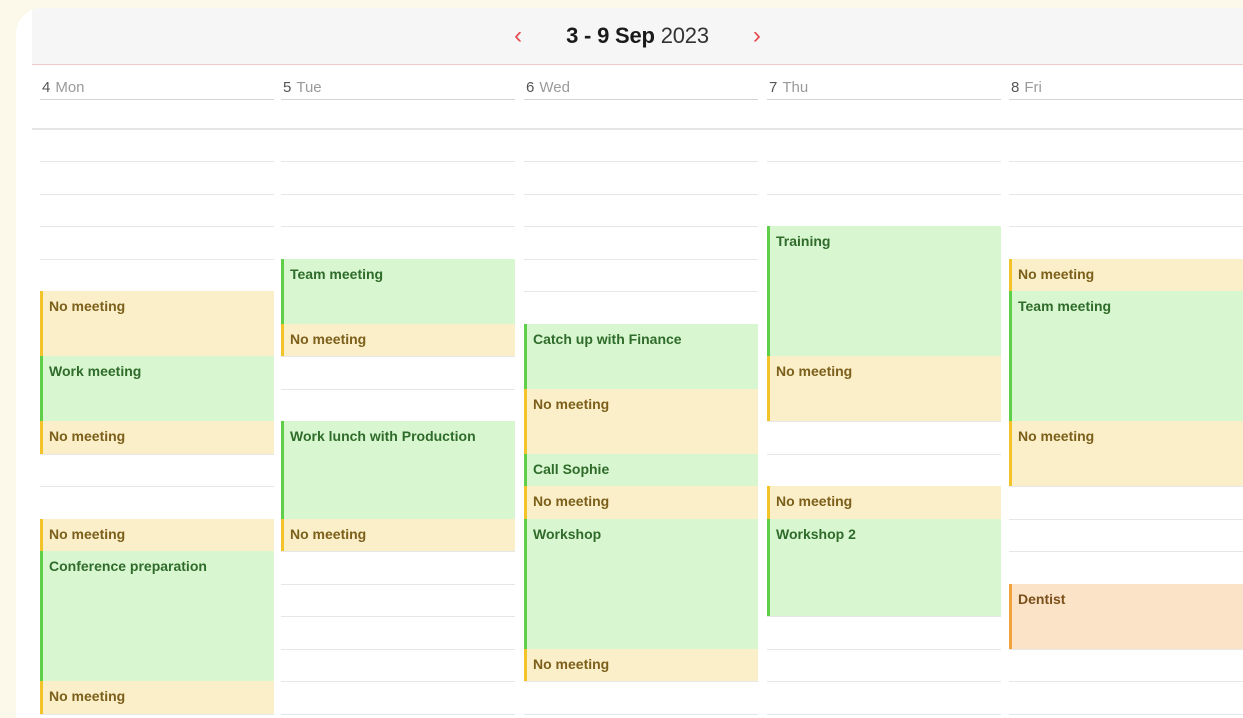 This screenshot has width=1243, height=718. What do you see at coordinates (637, 129) in the screenshot?
I see `all-day-separator` at bounding box center [637, 129].